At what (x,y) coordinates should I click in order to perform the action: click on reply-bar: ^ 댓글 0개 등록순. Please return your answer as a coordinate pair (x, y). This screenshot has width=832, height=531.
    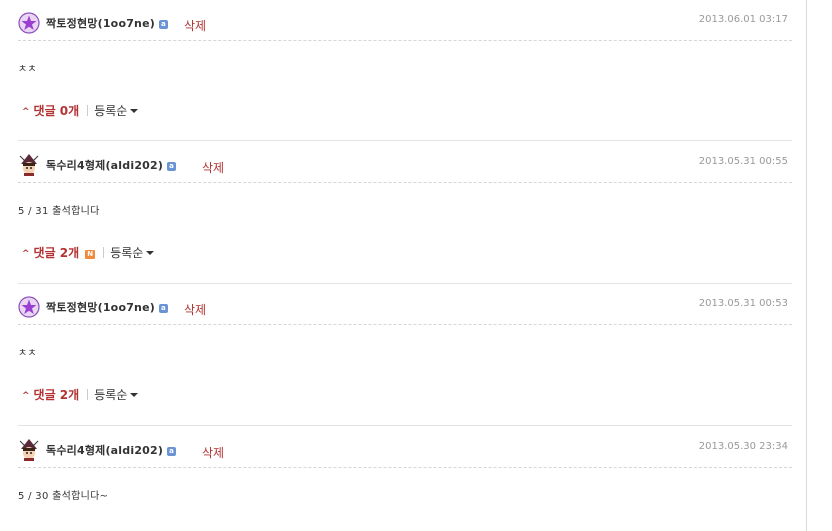
    Looking at the image, I should click on (80, 110).